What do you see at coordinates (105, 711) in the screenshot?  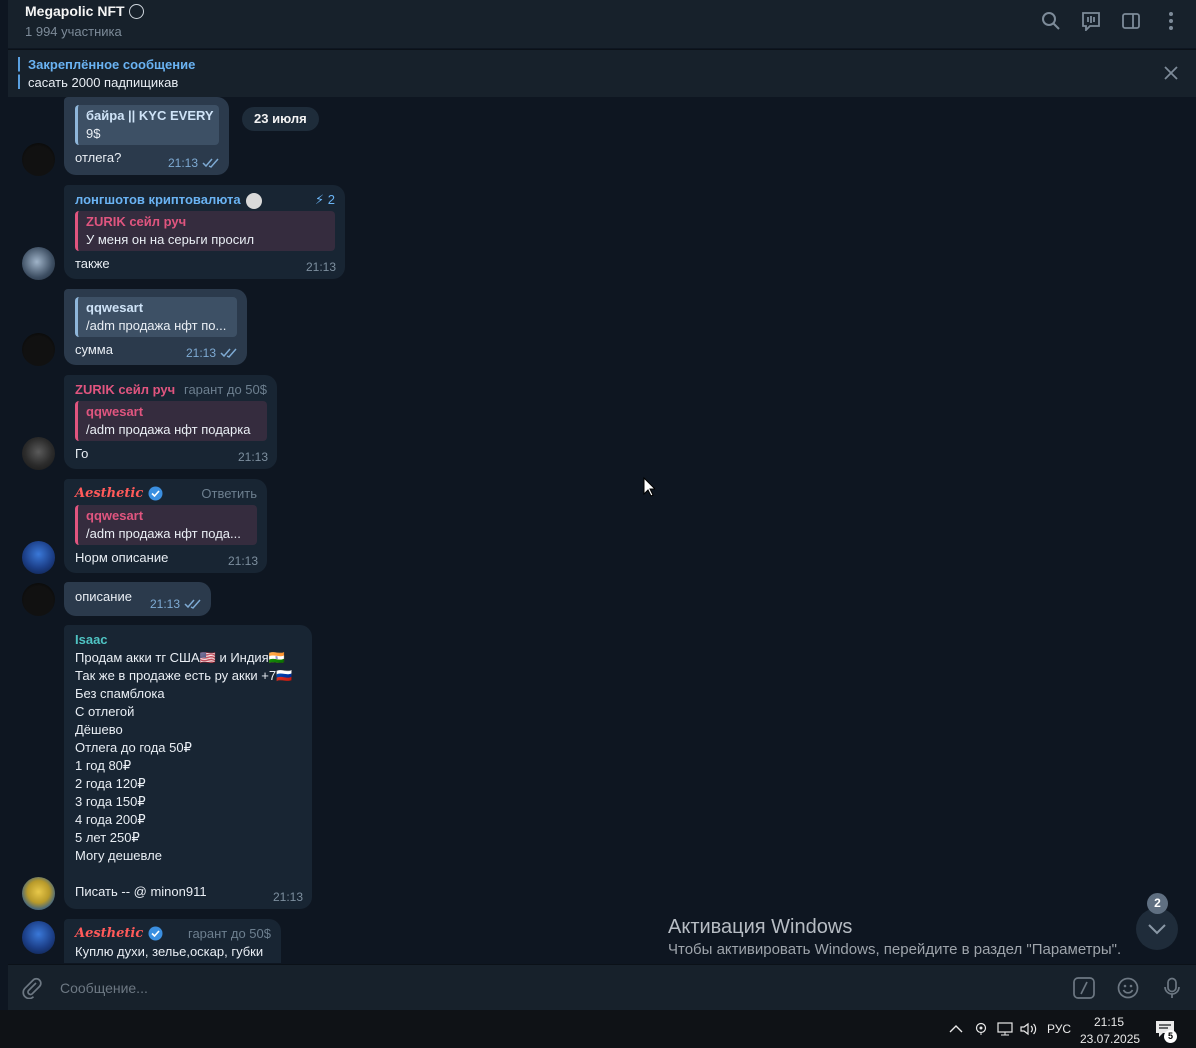 I see `message-line: С отлегой` at bounding box center [105, 711].